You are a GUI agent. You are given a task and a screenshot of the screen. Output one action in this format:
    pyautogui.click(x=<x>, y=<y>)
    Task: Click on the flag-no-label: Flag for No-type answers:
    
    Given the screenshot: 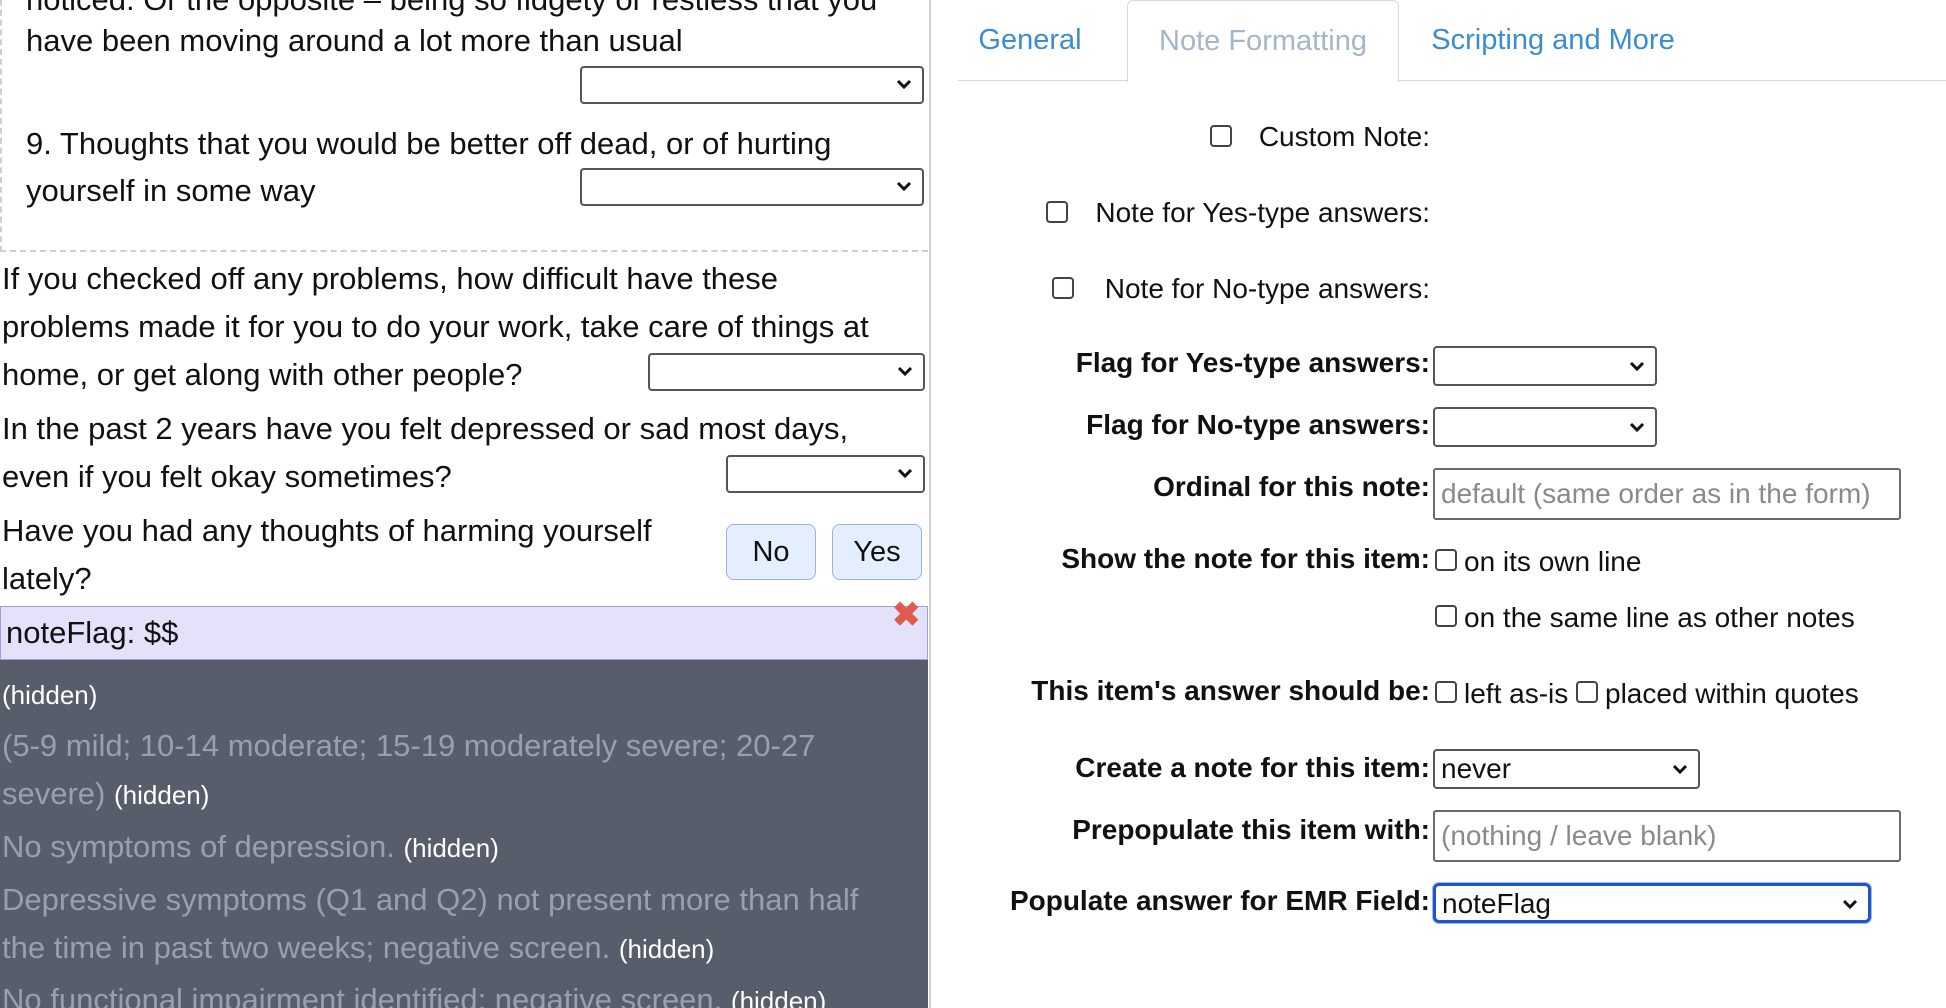 What is the action you would take?
    pyautogui.click(x=1258, y=424)
    